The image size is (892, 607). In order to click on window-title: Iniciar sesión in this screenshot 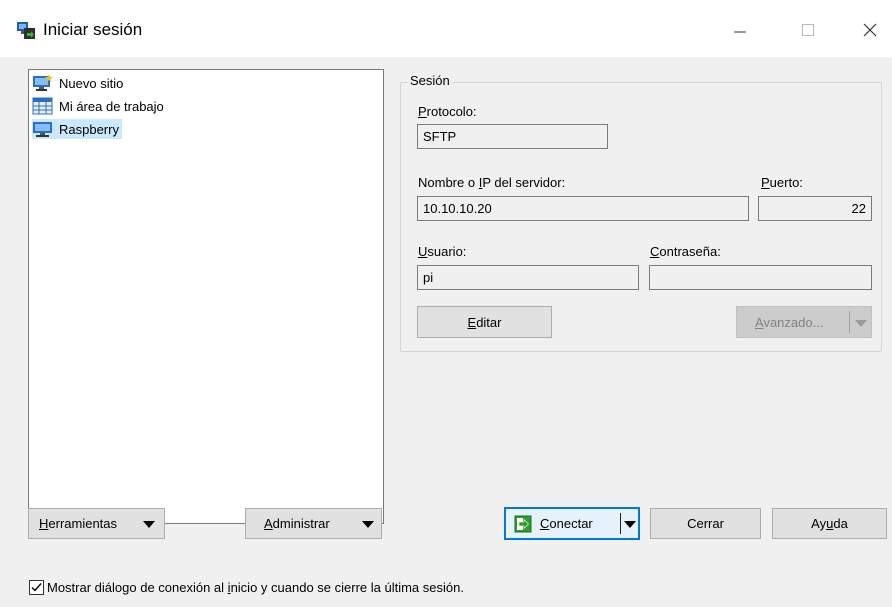, I will do `click(93, 29)`.